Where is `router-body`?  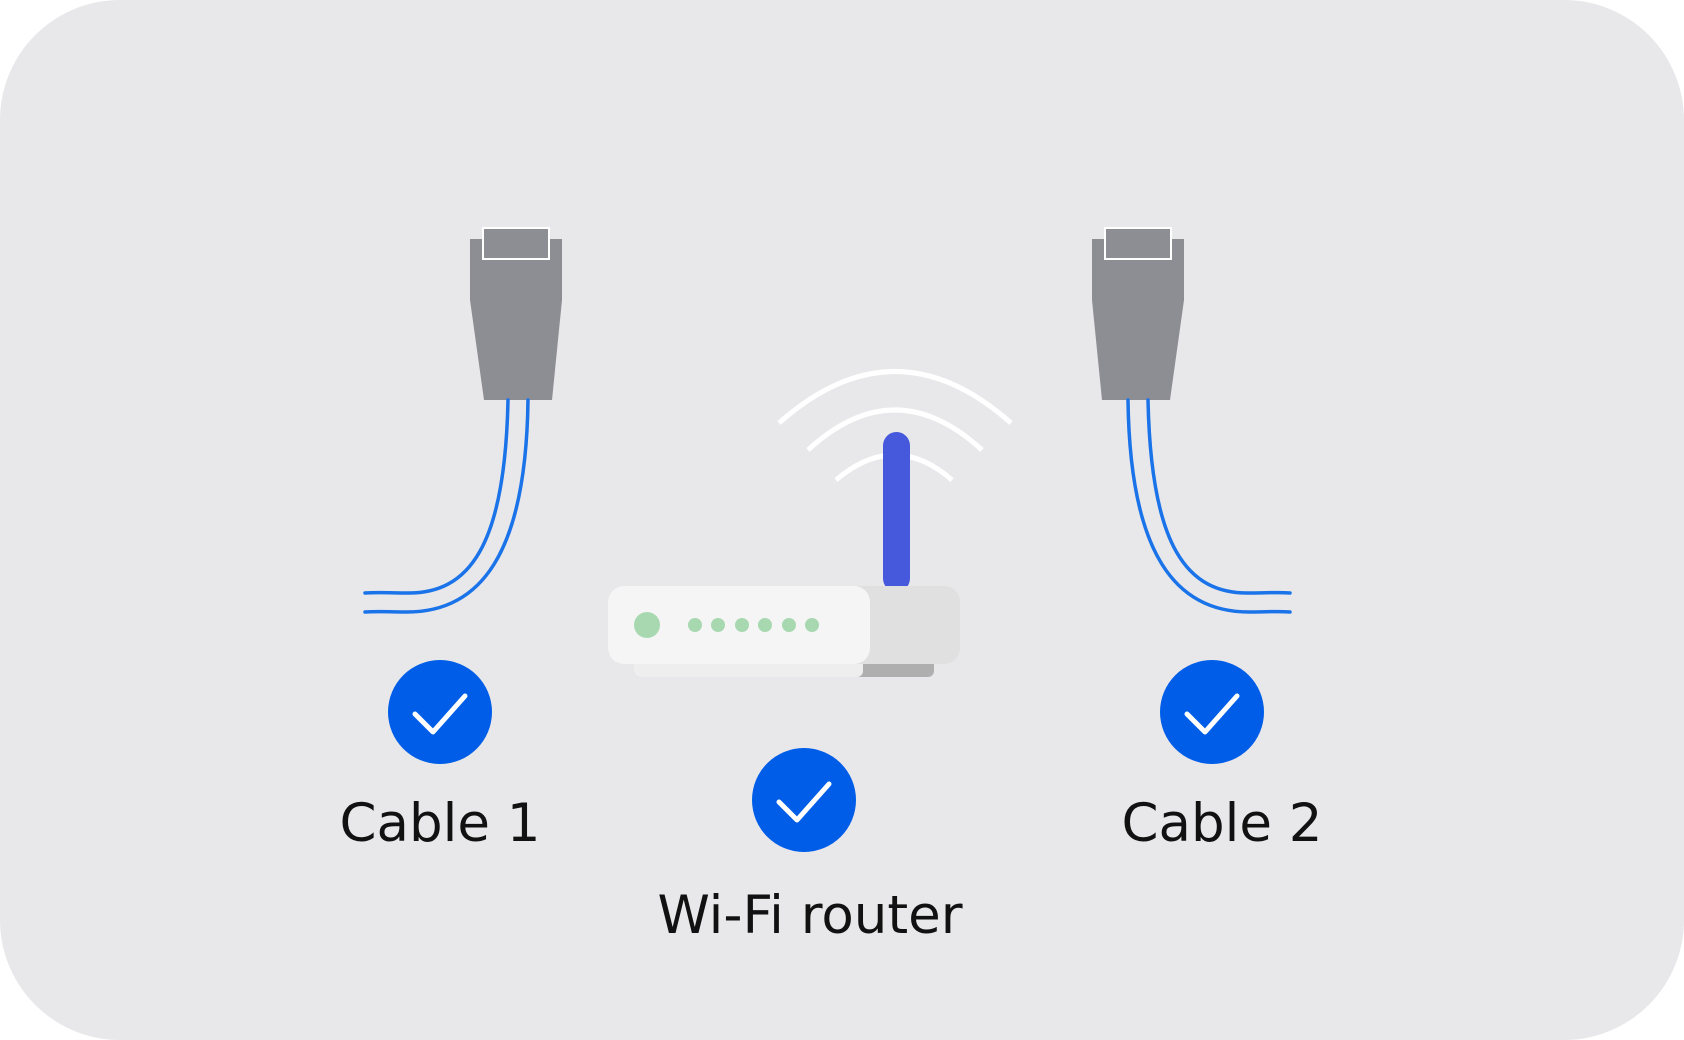 router-body is located at coordinates (784, 631).